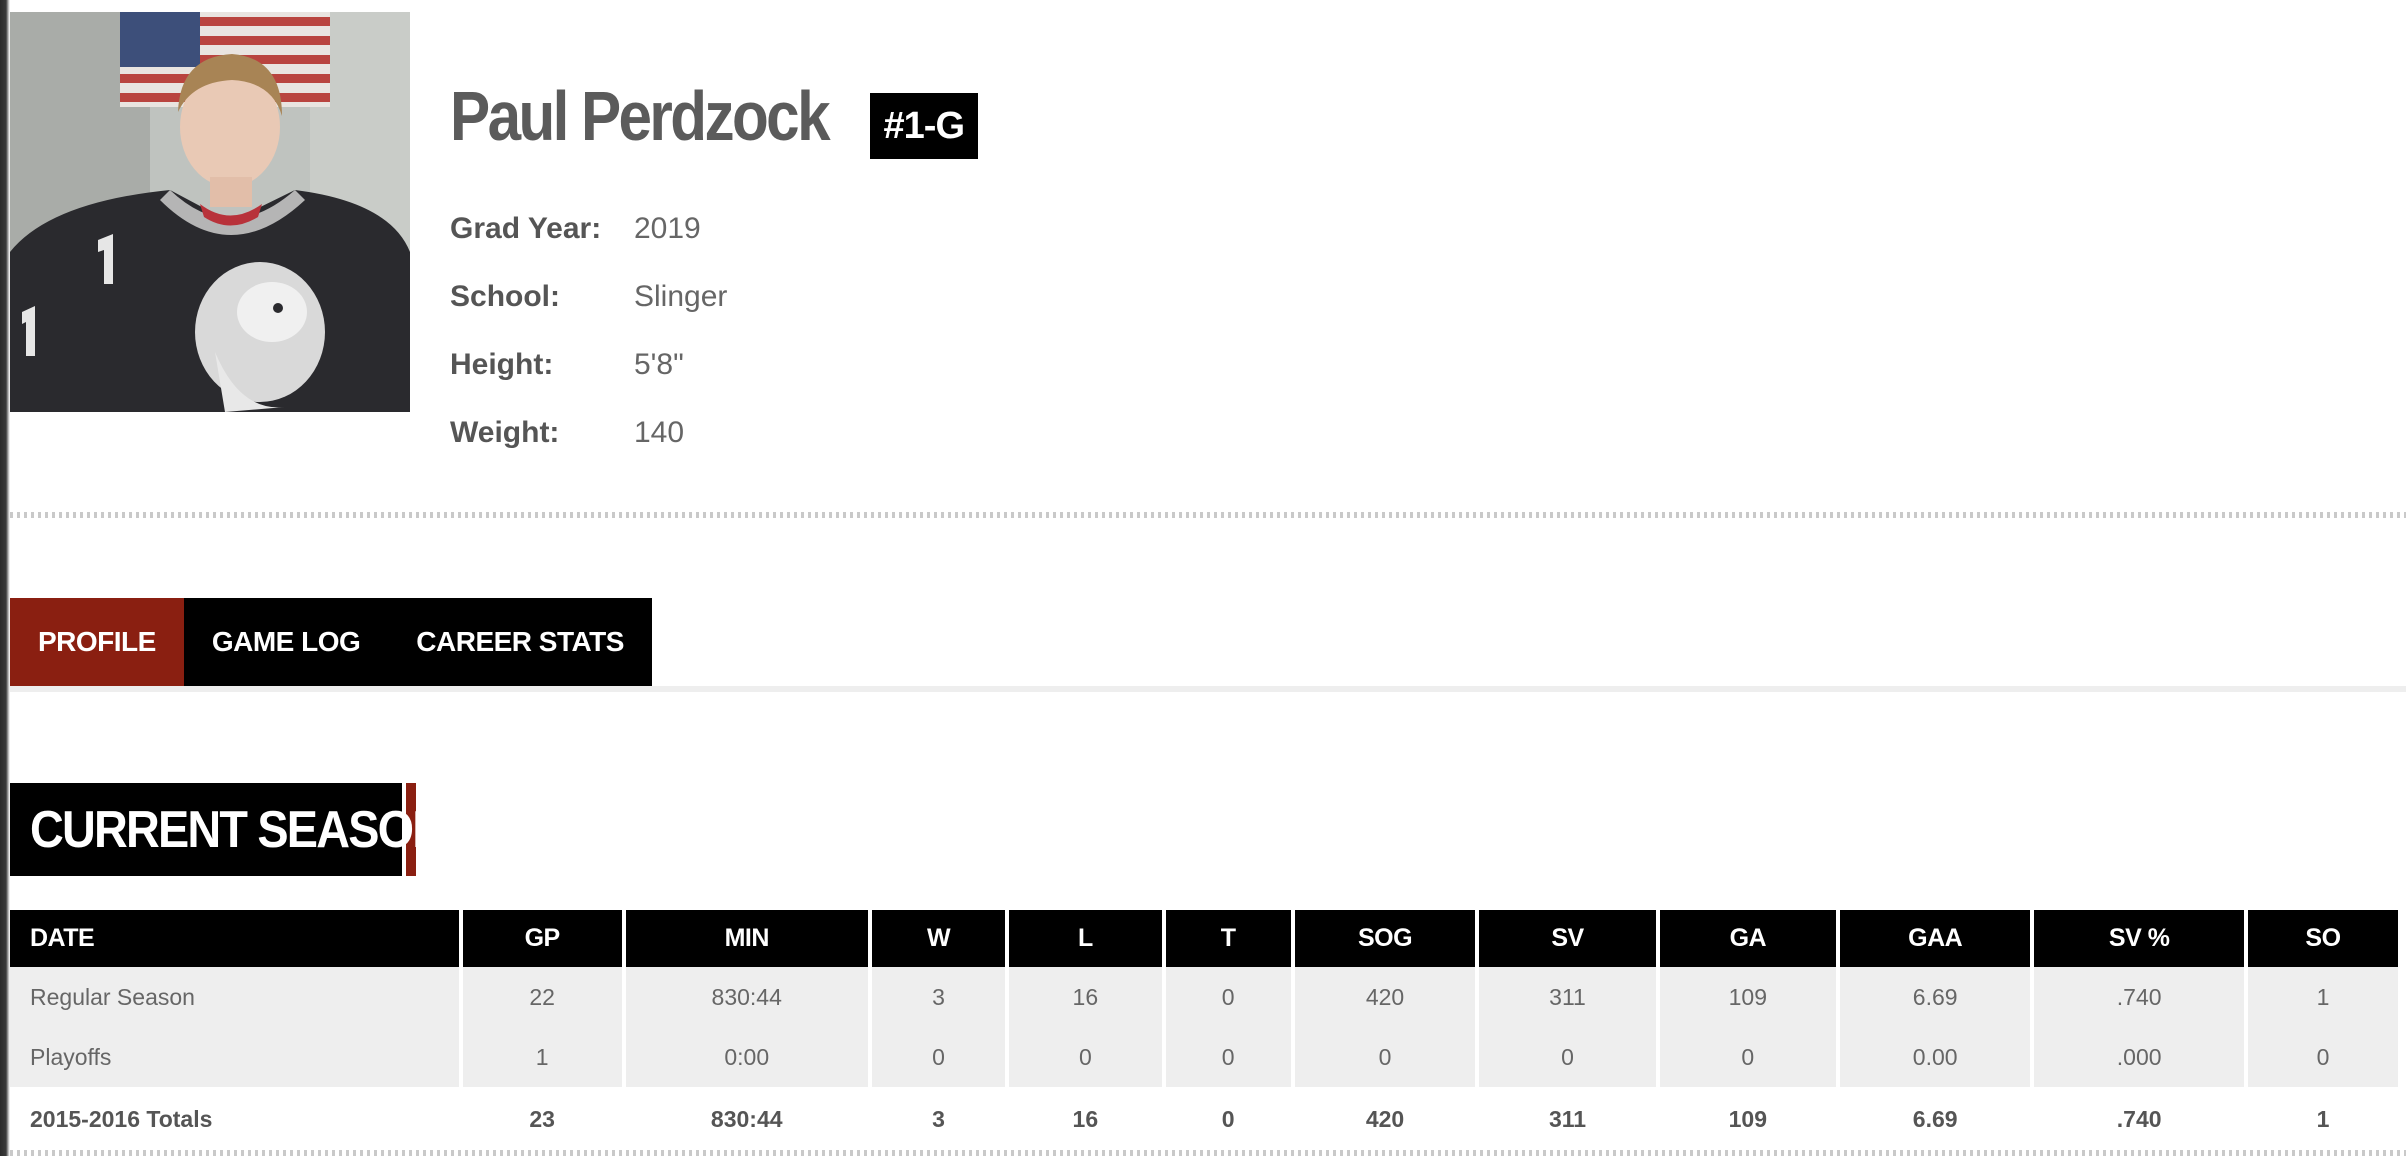 The width and height of the screenshot is (2406, 1156). What do you see at coordinates (923, 126) in the screenshot?
I see `jersey-number-badge: #1-G` at bounding box center [923, 126].